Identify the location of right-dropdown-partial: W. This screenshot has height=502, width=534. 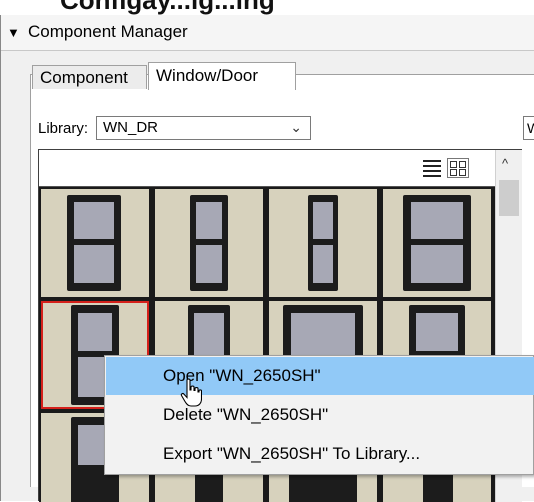
(528, 128).